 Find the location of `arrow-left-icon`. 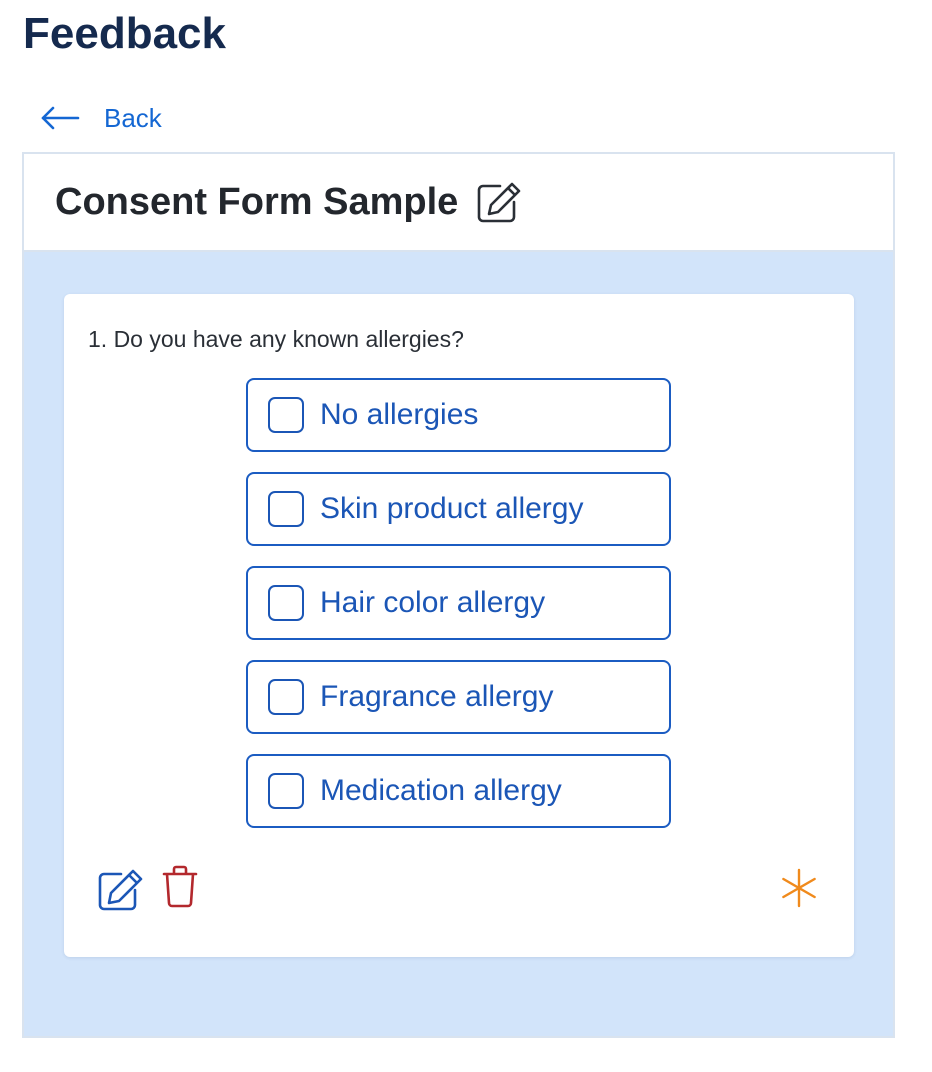

arrow-left-icon is located at coordinates (60, 118).